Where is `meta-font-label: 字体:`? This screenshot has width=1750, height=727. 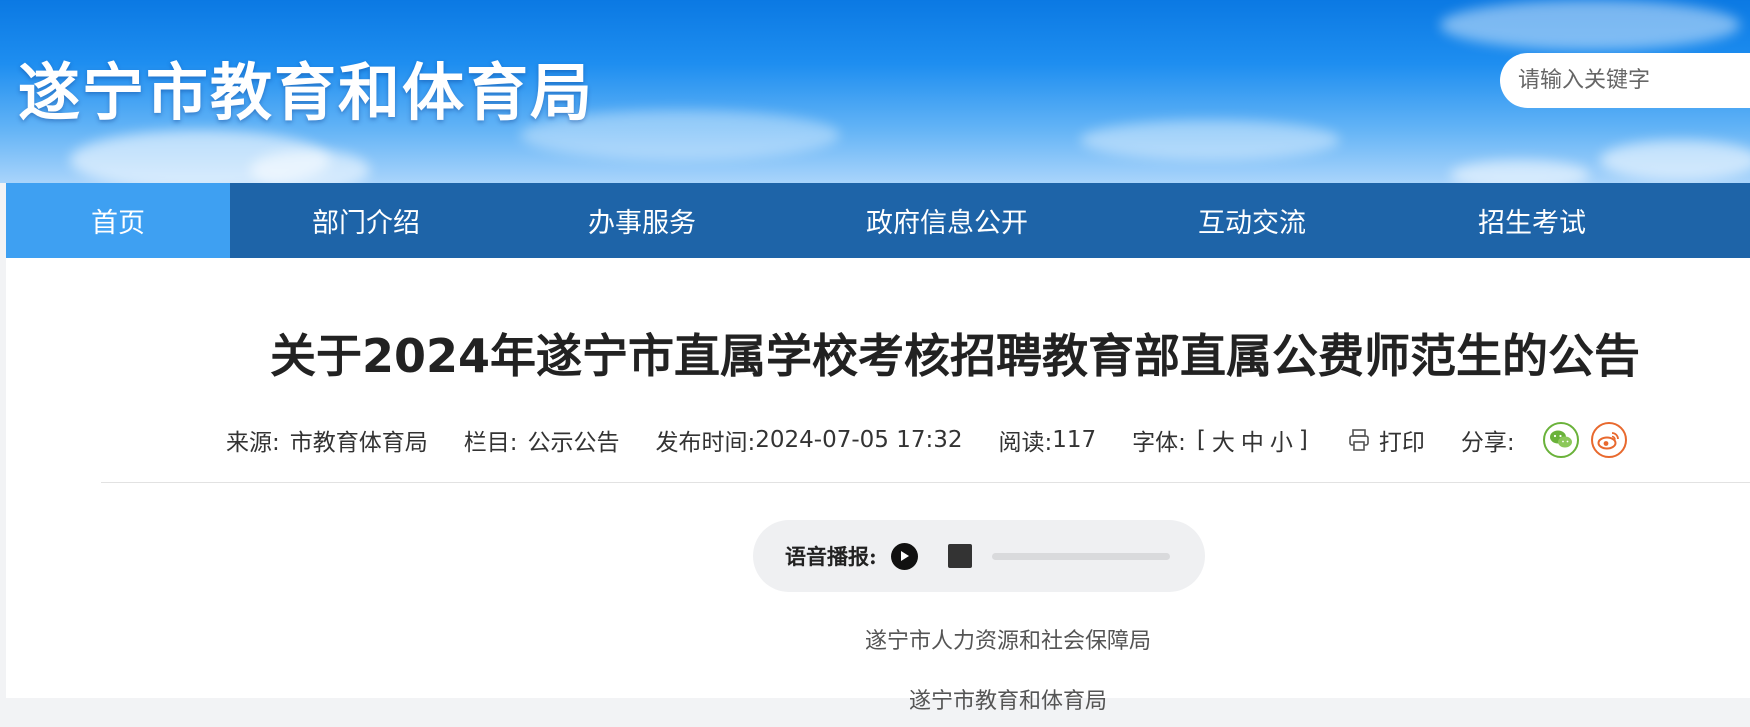
meta-font-label: 字体: is located at coordinates (1159, 443).